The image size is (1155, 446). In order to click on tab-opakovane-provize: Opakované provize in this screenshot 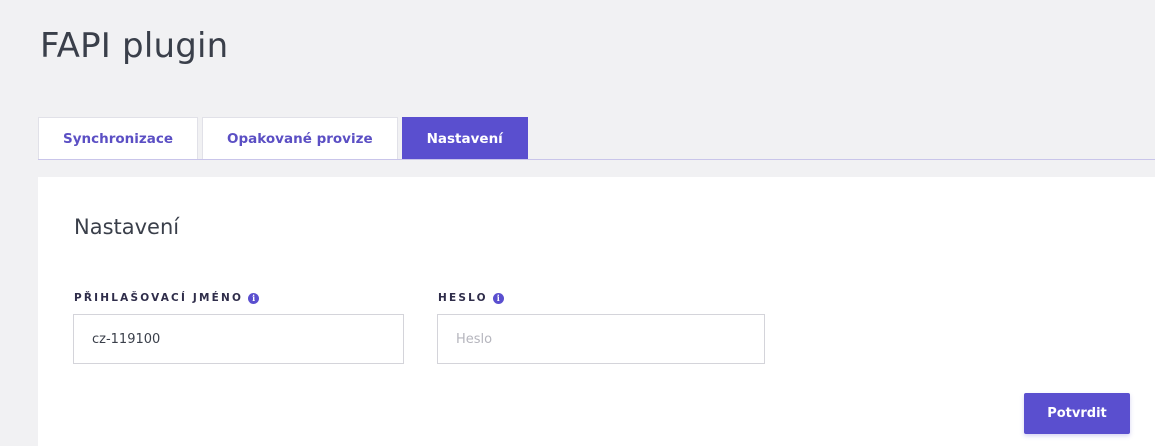, I will do `click(300, 138)`.